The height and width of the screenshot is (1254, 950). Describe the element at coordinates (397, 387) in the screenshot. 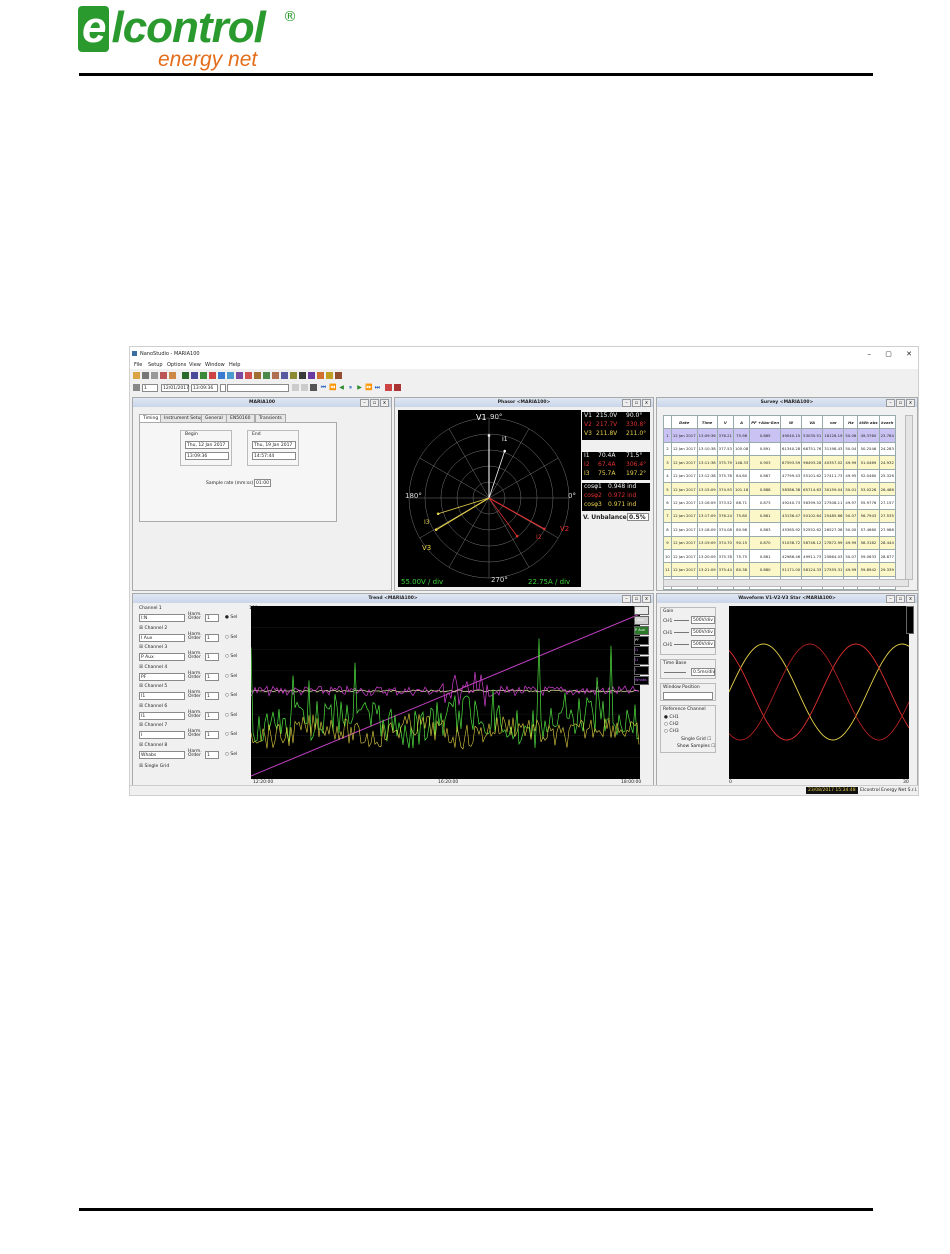

I see `stop-icon` at that location.